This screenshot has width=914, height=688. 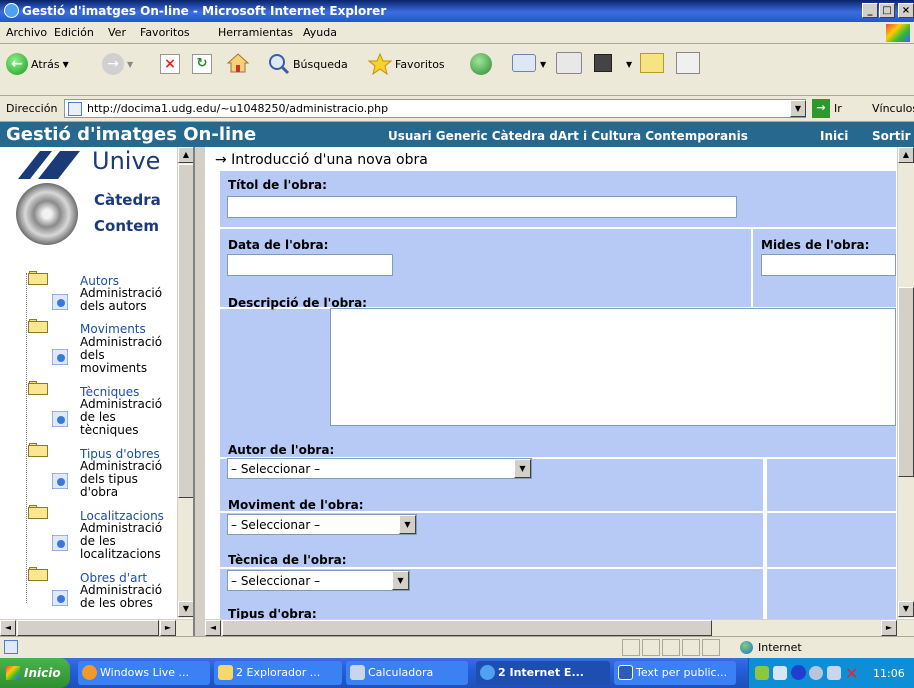 I want to click on tree-sub-tipus-3: d'obra, so click(x=99, y=492).